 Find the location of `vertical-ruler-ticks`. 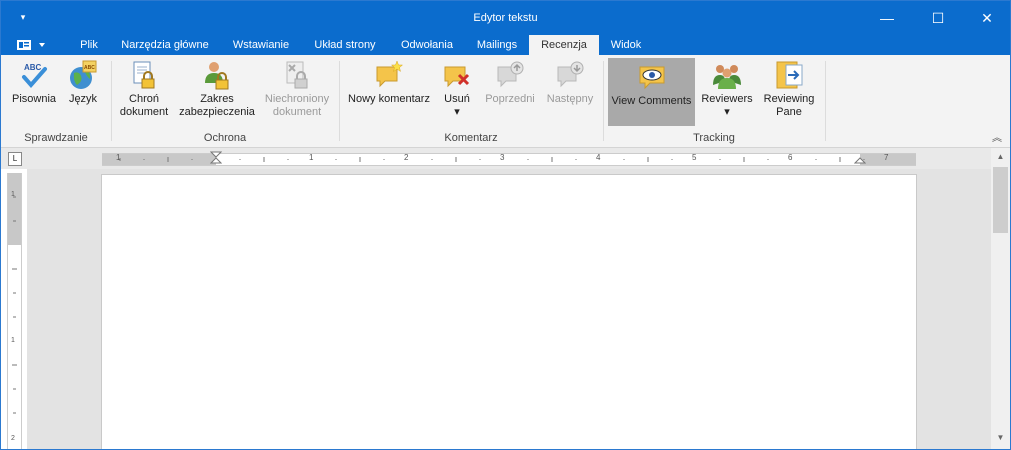

vertical-ruler-ticks is located at coordinates (14, 305).